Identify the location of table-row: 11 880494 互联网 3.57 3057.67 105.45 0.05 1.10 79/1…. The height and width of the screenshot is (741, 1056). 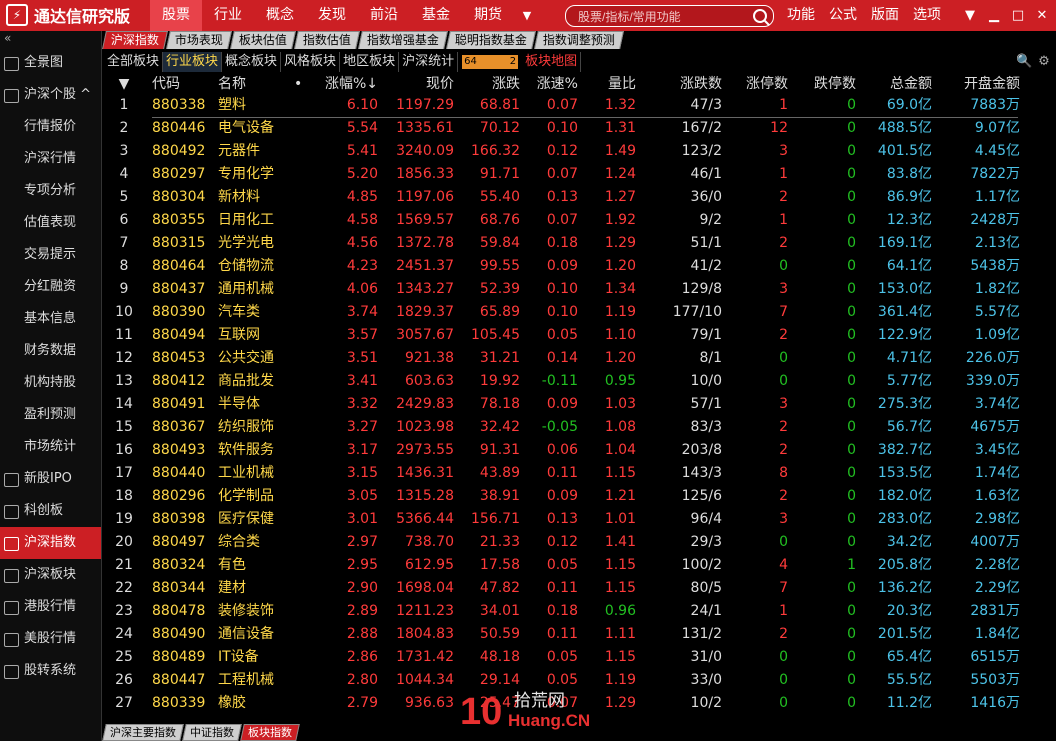
(580, 335).